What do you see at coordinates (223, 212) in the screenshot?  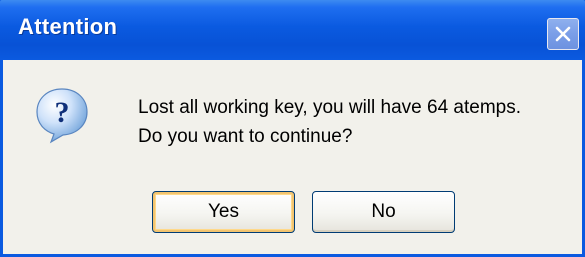 I see `yes-button: Yes` at bounding box center [223, 212].